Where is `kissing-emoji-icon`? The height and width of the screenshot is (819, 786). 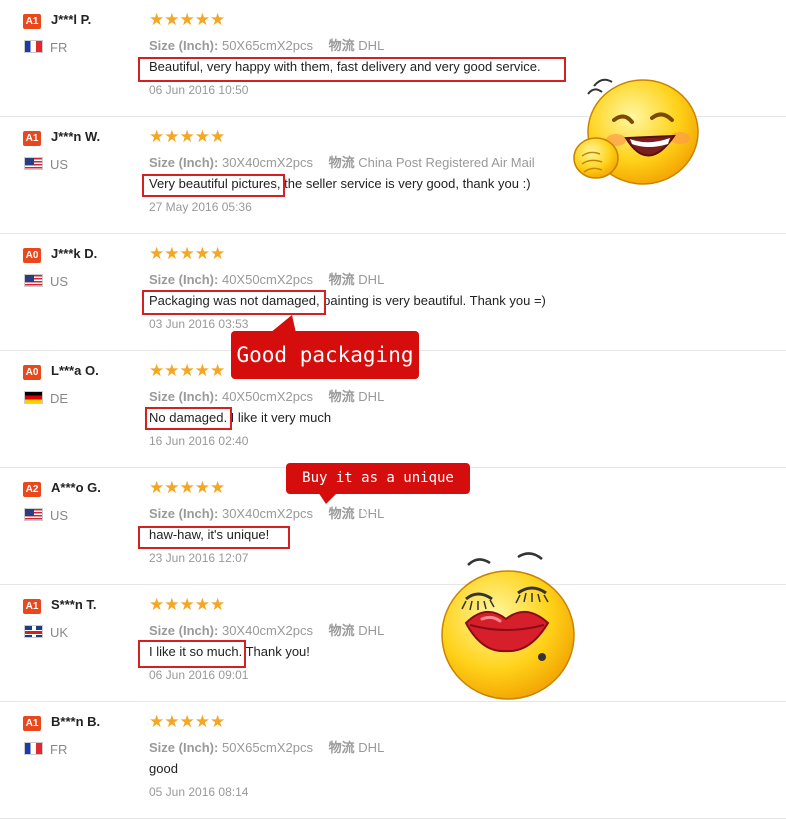
kissing-emoji-icon is located at coordinates (508, 626).